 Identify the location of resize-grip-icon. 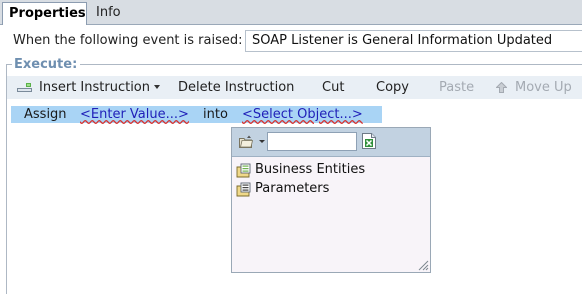
(423, 265).